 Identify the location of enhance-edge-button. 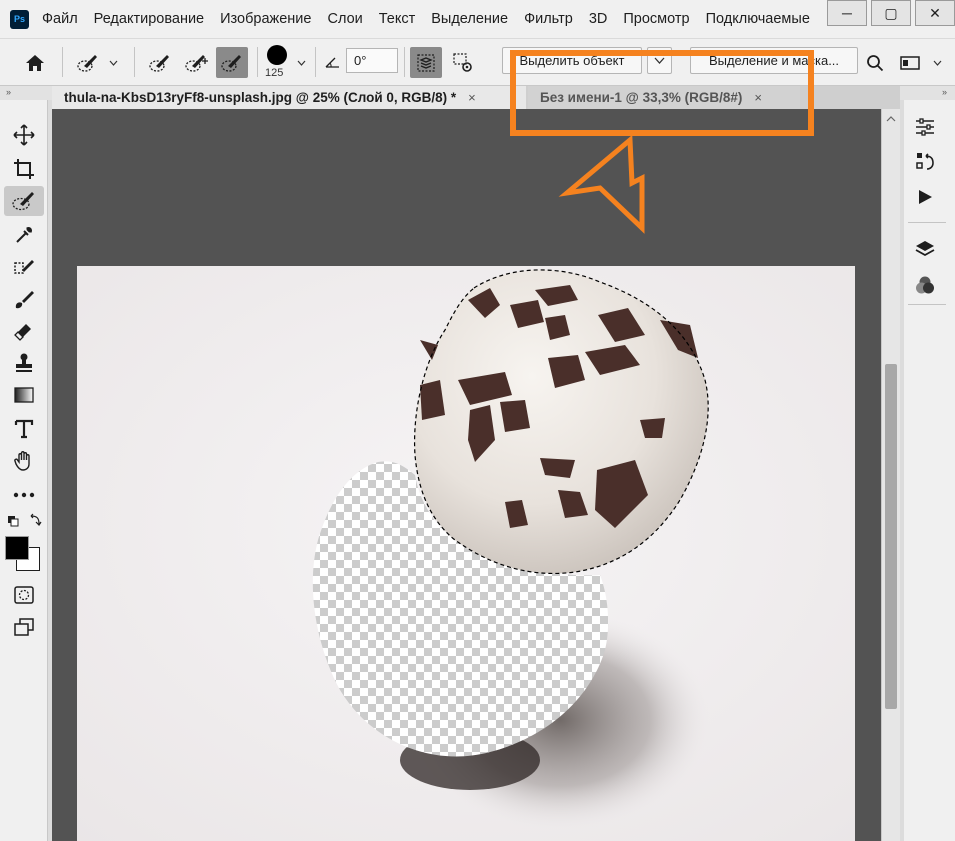
(463, 63).